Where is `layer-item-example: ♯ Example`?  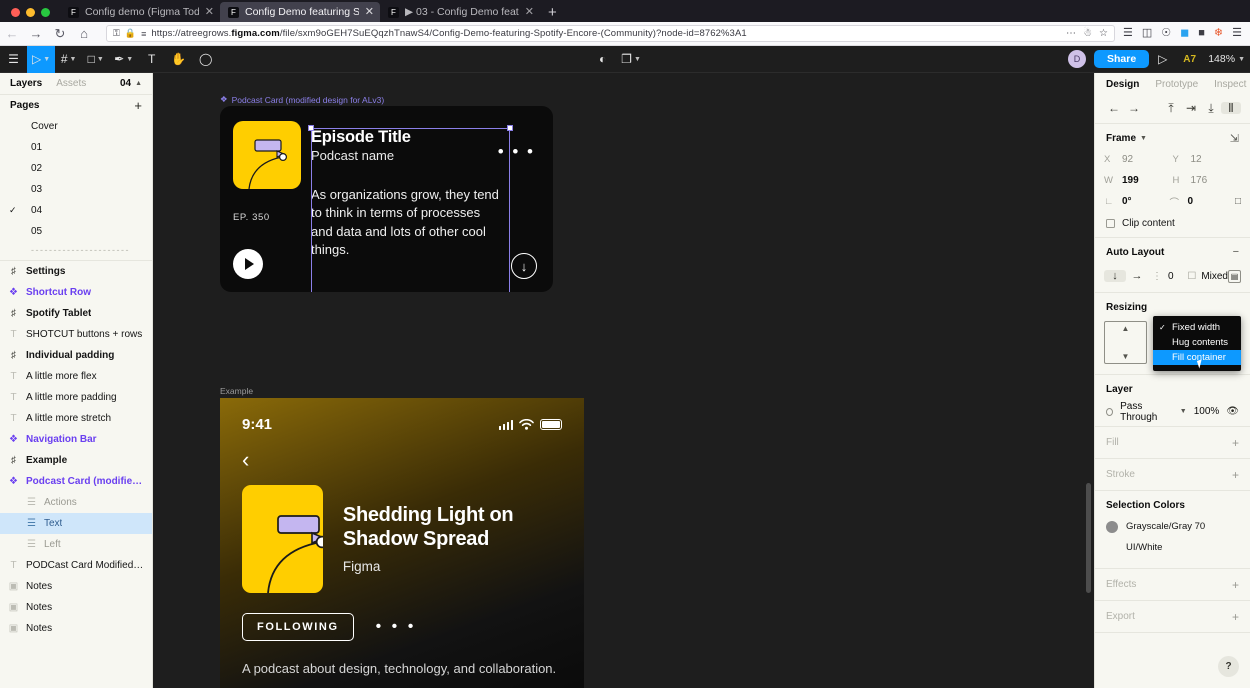 layer-item-example: ♯ Example is located at coordinates (76, 460).